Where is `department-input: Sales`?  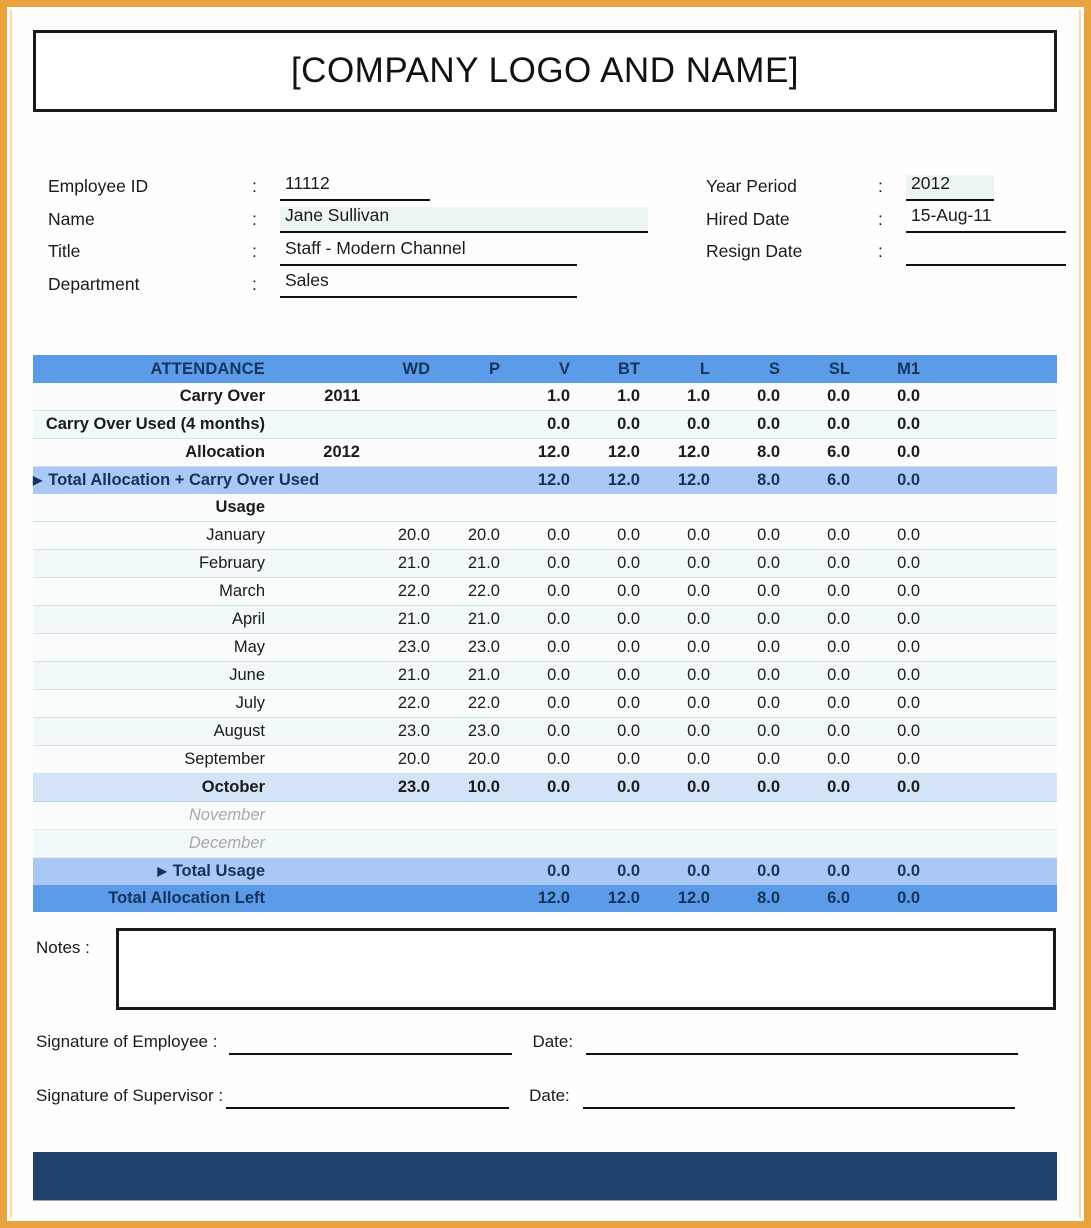
department-input: Sales is located at coordinates (428, 284).